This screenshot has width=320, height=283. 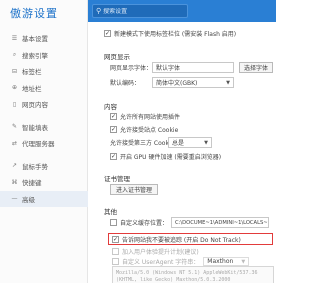 What do you see at coordinates (14, 182) in the screenshot?
I see `shortcut-icon: ⌘` at bounding box center [14, 182].